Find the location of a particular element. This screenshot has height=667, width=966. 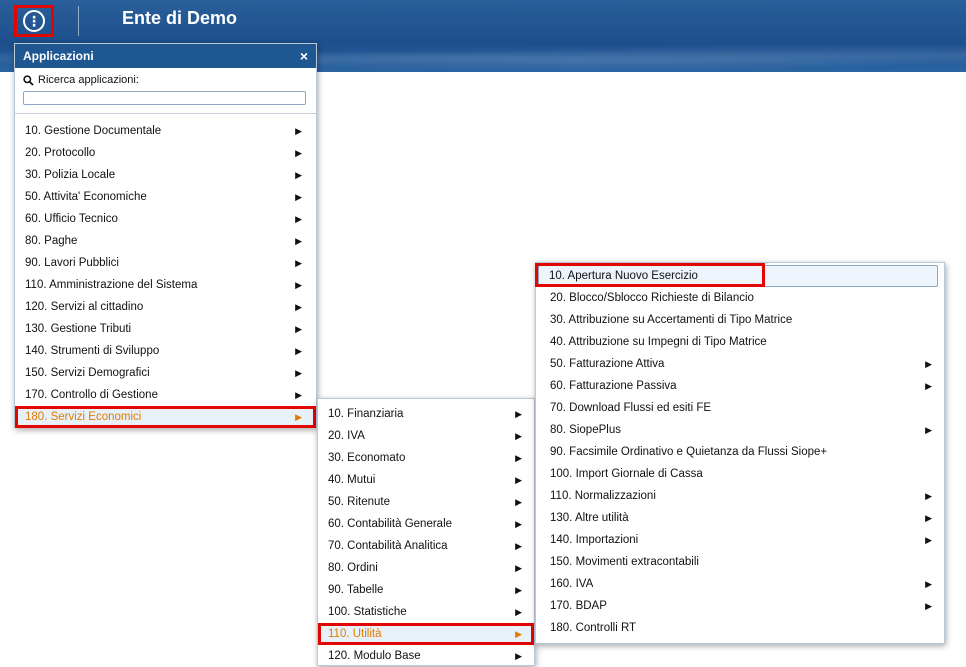

menu-item-label: 150. Servizi Demografici is located at coordinates (87, 373).